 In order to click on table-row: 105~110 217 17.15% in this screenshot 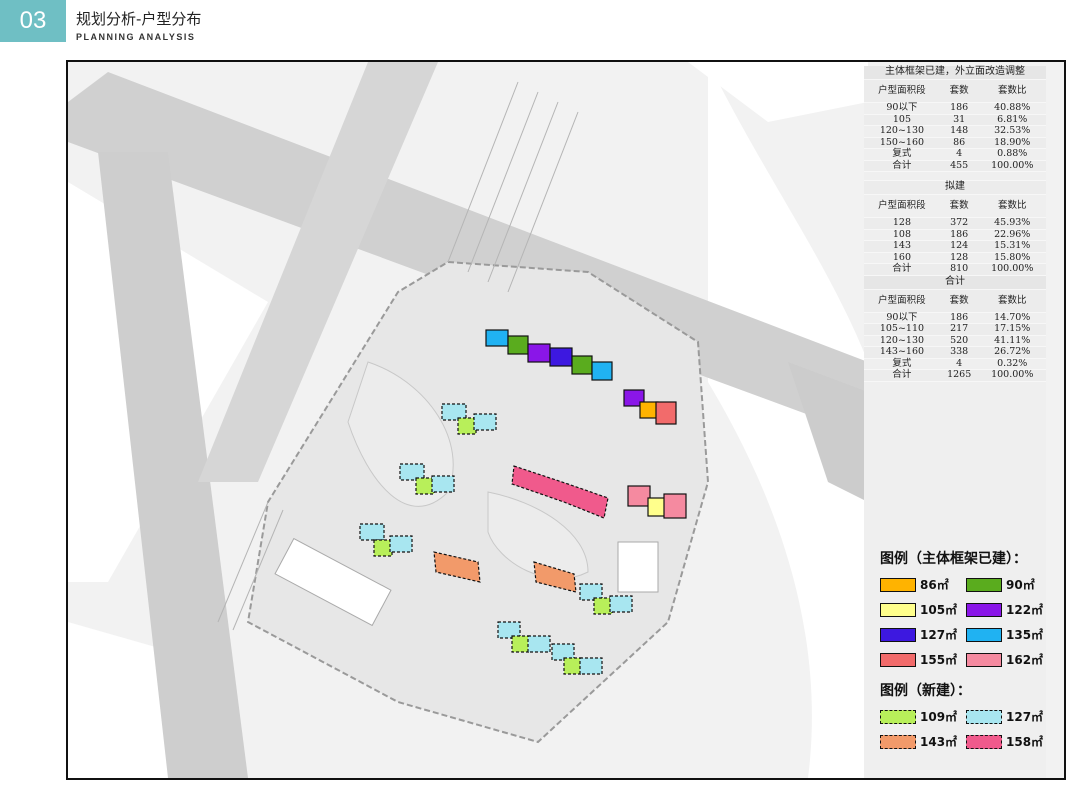, I will do `click(955, 329)`.